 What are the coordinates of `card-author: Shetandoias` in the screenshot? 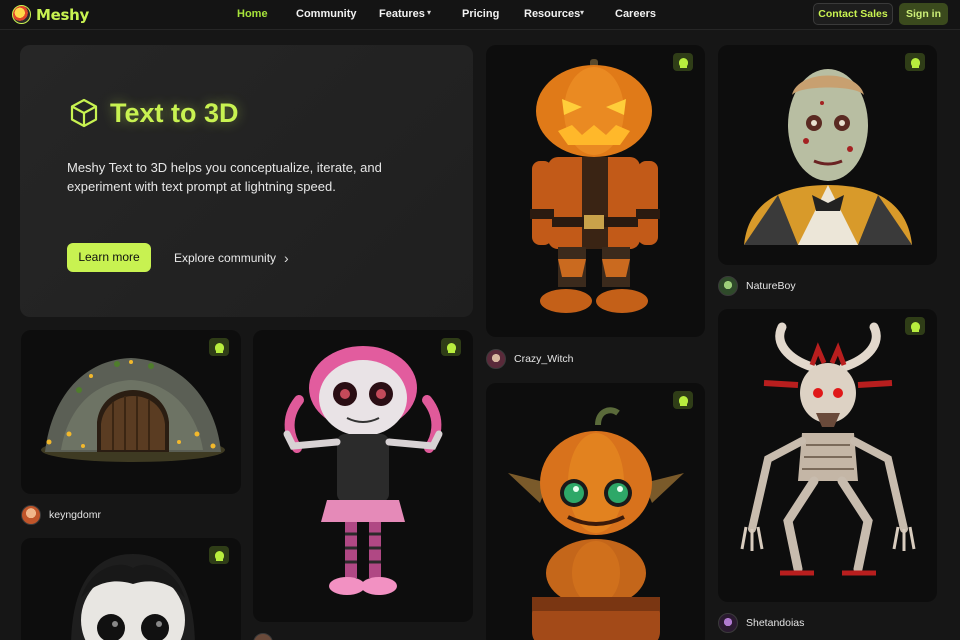 It's located at (761, 623).